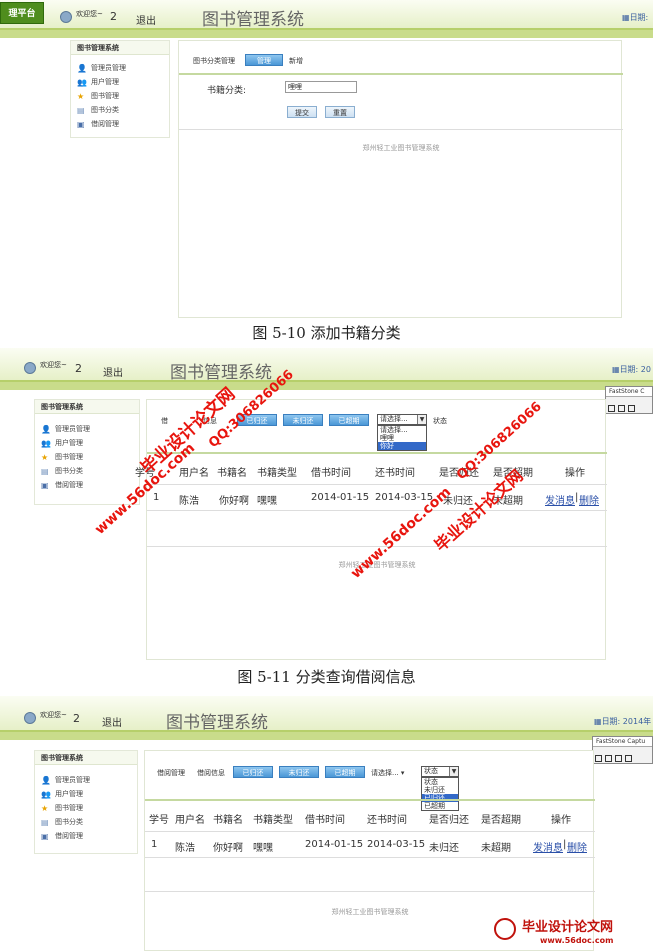  Describe the element at coordinates (629, 392) in the screenshot. I see `faststone-title: FastStone C` at that location.